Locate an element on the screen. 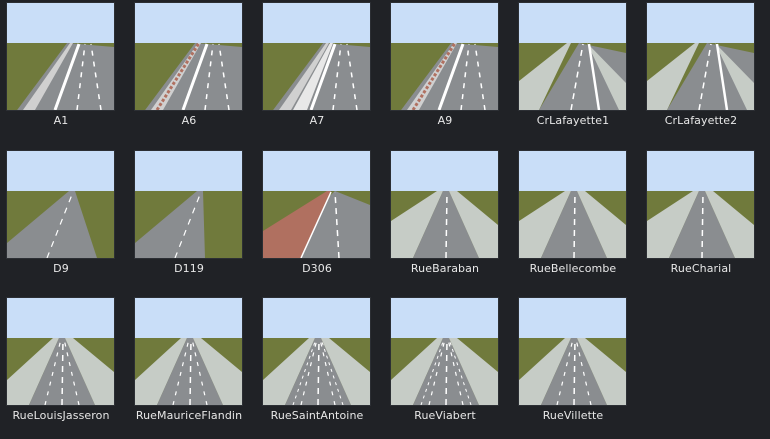 The image size is (770, 439). road-preset-ruebellecombe: RueBellecombe is located at coordinates (576, 216).